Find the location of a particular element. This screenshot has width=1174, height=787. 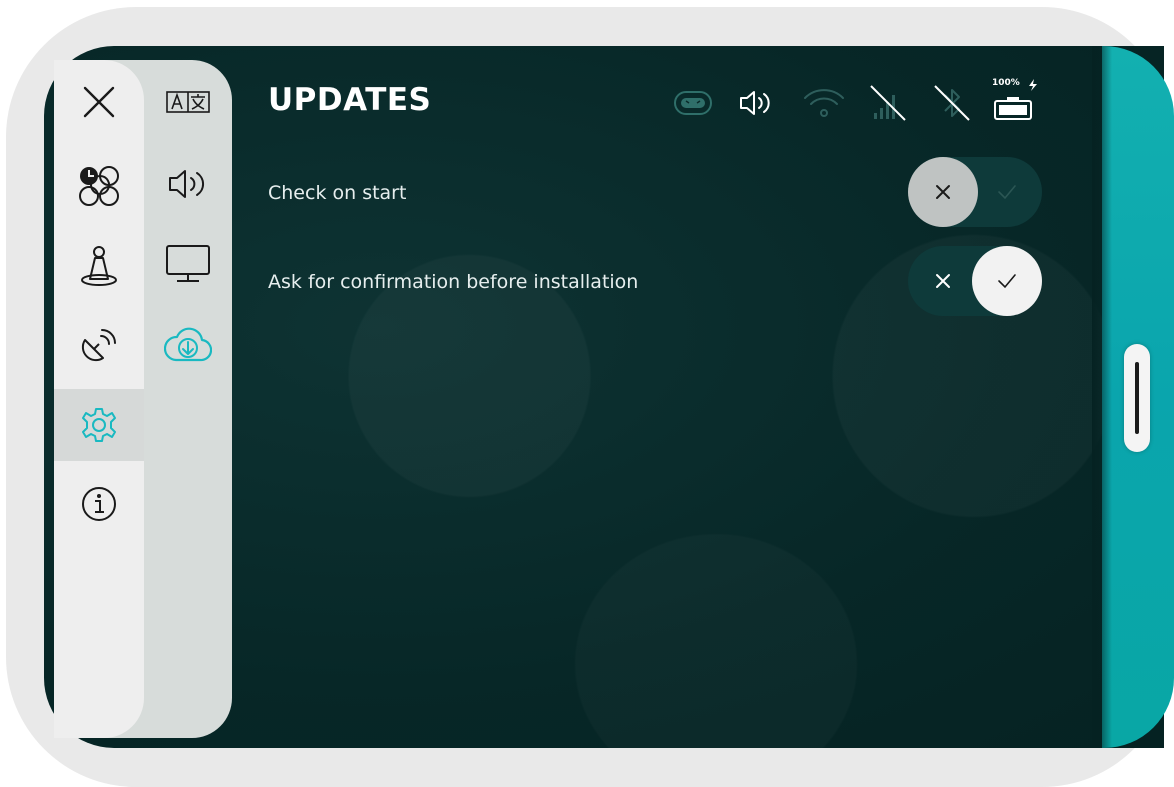

sub-item-language is located at coordinates (188, 102).